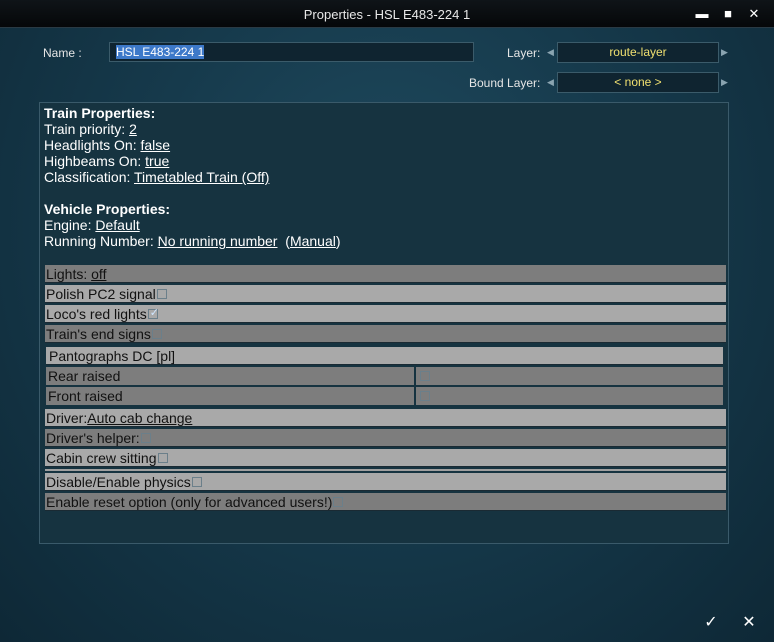 This screenshot has width=774, height=642. I want to click on classification-link: Timetabled Train (Off), so click(201, 177).